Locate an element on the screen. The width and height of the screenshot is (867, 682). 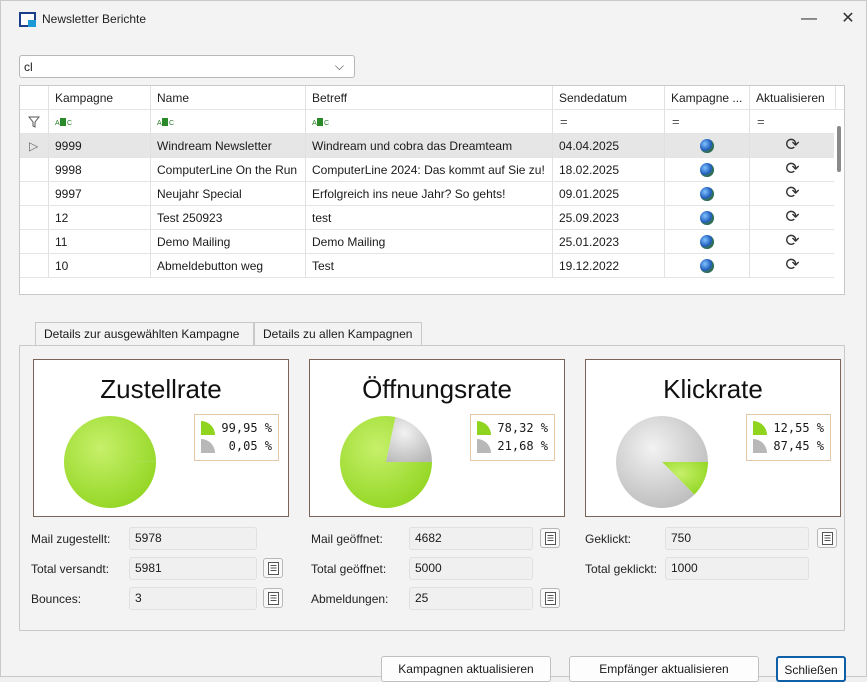
filter-kampagne: AC is located at coordinates (100, 122).